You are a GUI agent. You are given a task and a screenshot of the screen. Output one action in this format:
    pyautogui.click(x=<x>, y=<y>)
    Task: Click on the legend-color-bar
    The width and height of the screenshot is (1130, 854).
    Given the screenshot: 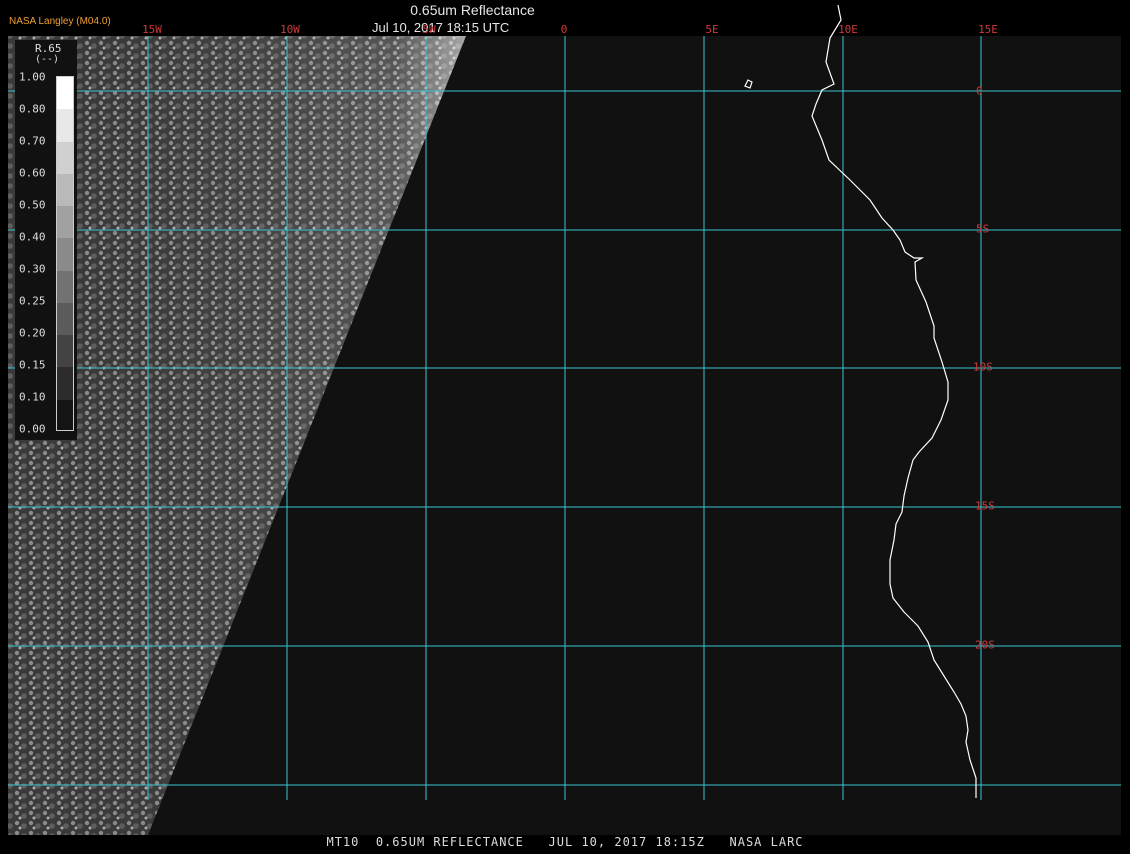 What is the action you would take?
    pyautogui.click(x=65, y=253)
    